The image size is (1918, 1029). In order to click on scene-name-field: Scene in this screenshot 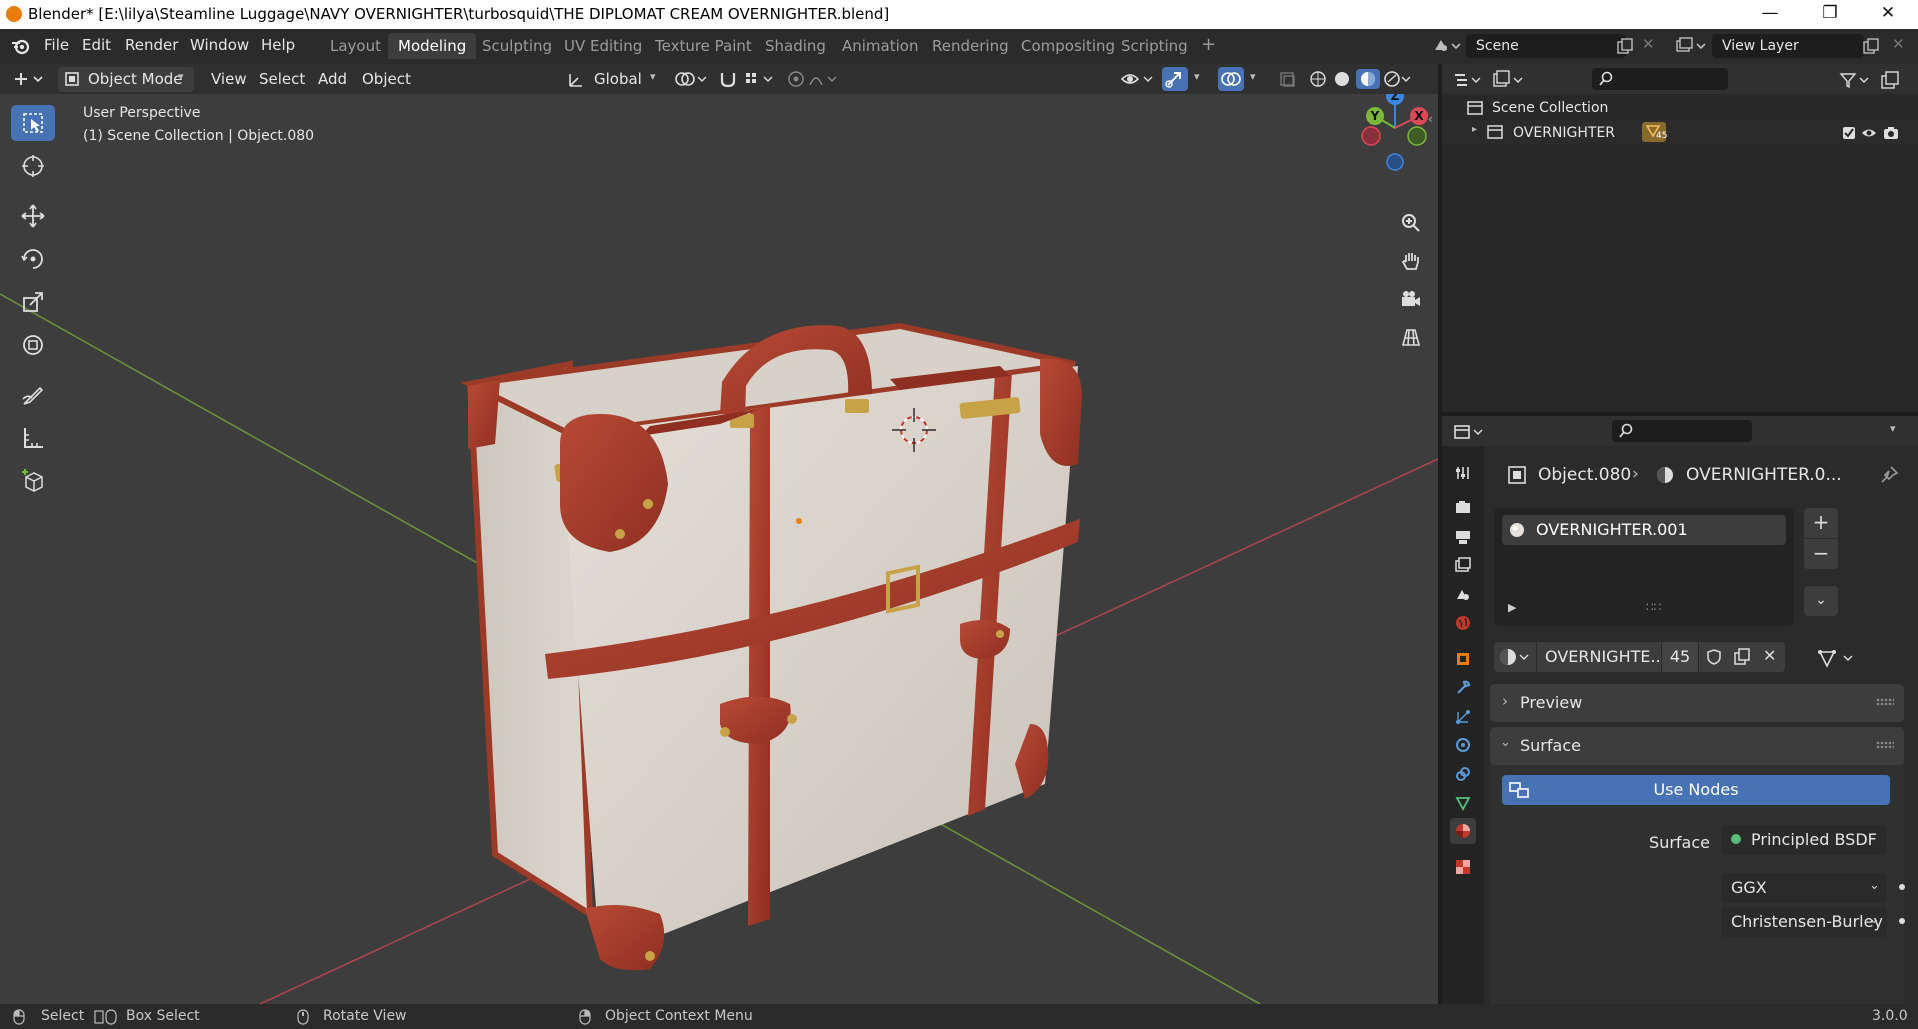, I will do `click(1546, 46)`.